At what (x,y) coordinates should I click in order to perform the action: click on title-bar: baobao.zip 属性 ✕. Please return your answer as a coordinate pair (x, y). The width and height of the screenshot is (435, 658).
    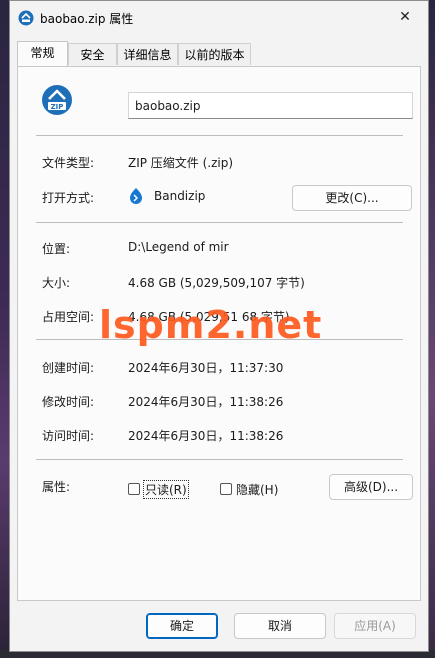
    Looking at the image, I should click on (219, 18).